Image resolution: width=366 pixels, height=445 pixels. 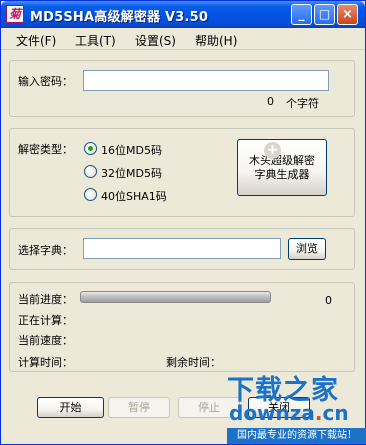 What do you see at coordinates (296, 436) in the screenshot?
I see `watermark-tagline: 国内最专业的资源下载站！` at bounding box center [296, 436].